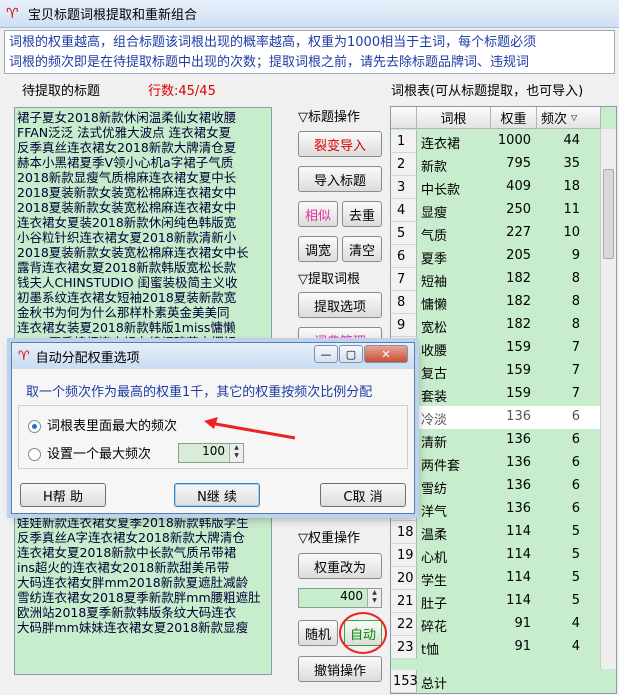 The height and width of the screenshot is (695, 619). What do you see at coordinates (503, 325) in the screenshot?
I see `table-row: 9 宽松 182 8` at bounding box center [503, 325].